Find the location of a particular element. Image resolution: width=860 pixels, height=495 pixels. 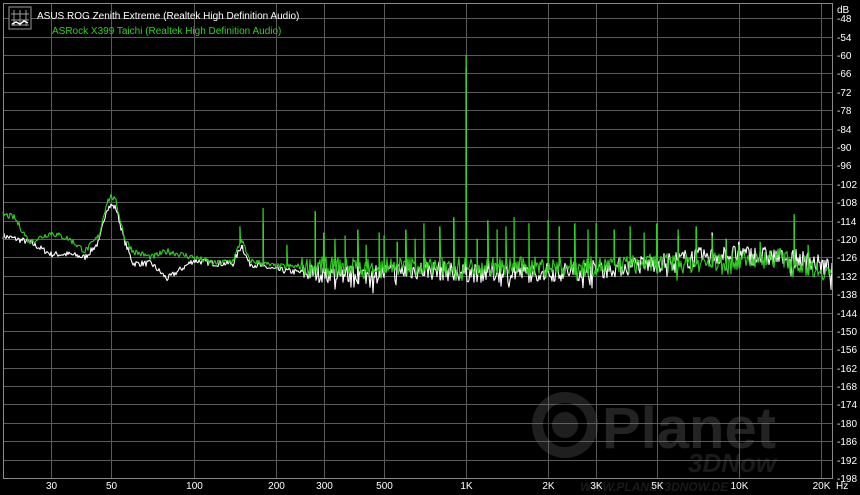

y-tick-label: -156 is located at coordinates (847, 350).